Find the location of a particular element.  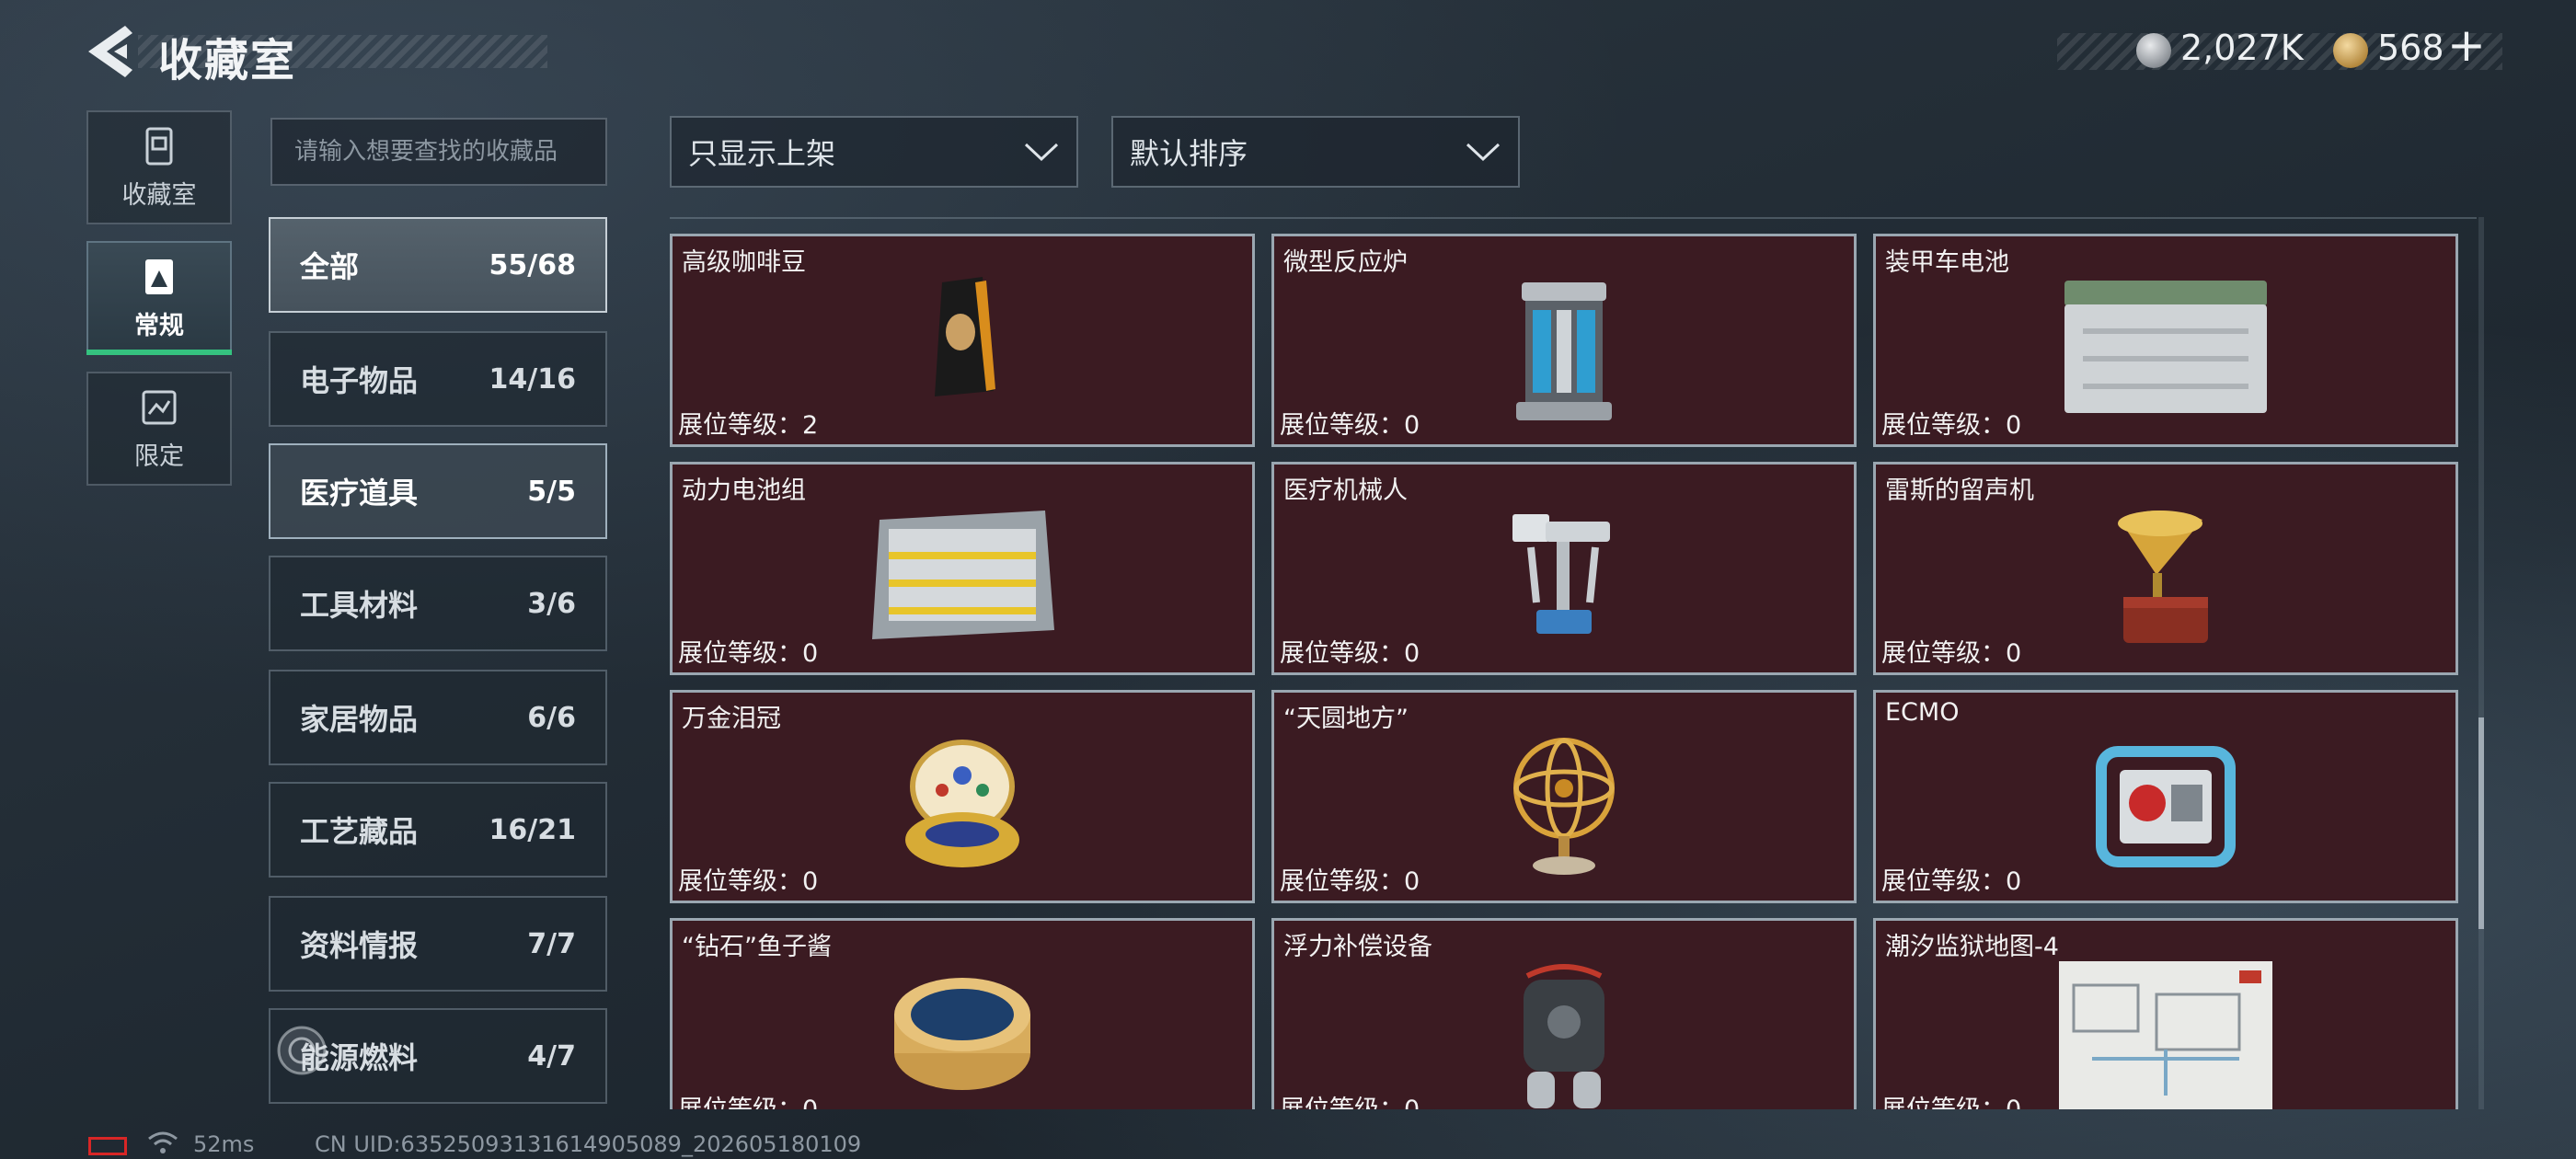

category-label: 医疗道具 is located at coordinates (359, 493).